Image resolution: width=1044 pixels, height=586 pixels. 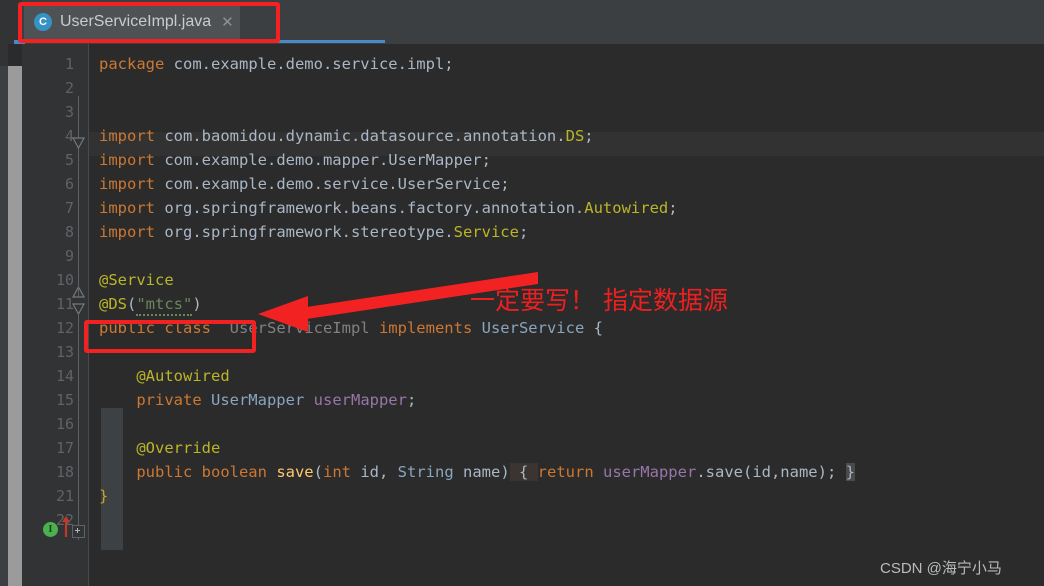 I want to click on code-line: @Autowired, so click(x=164, y=376).